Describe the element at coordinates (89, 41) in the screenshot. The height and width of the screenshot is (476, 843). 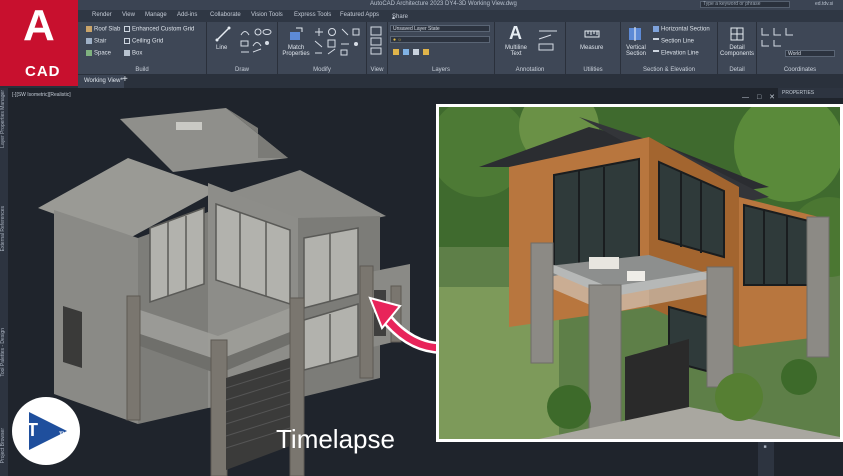
I see `stair-icon` at that location.